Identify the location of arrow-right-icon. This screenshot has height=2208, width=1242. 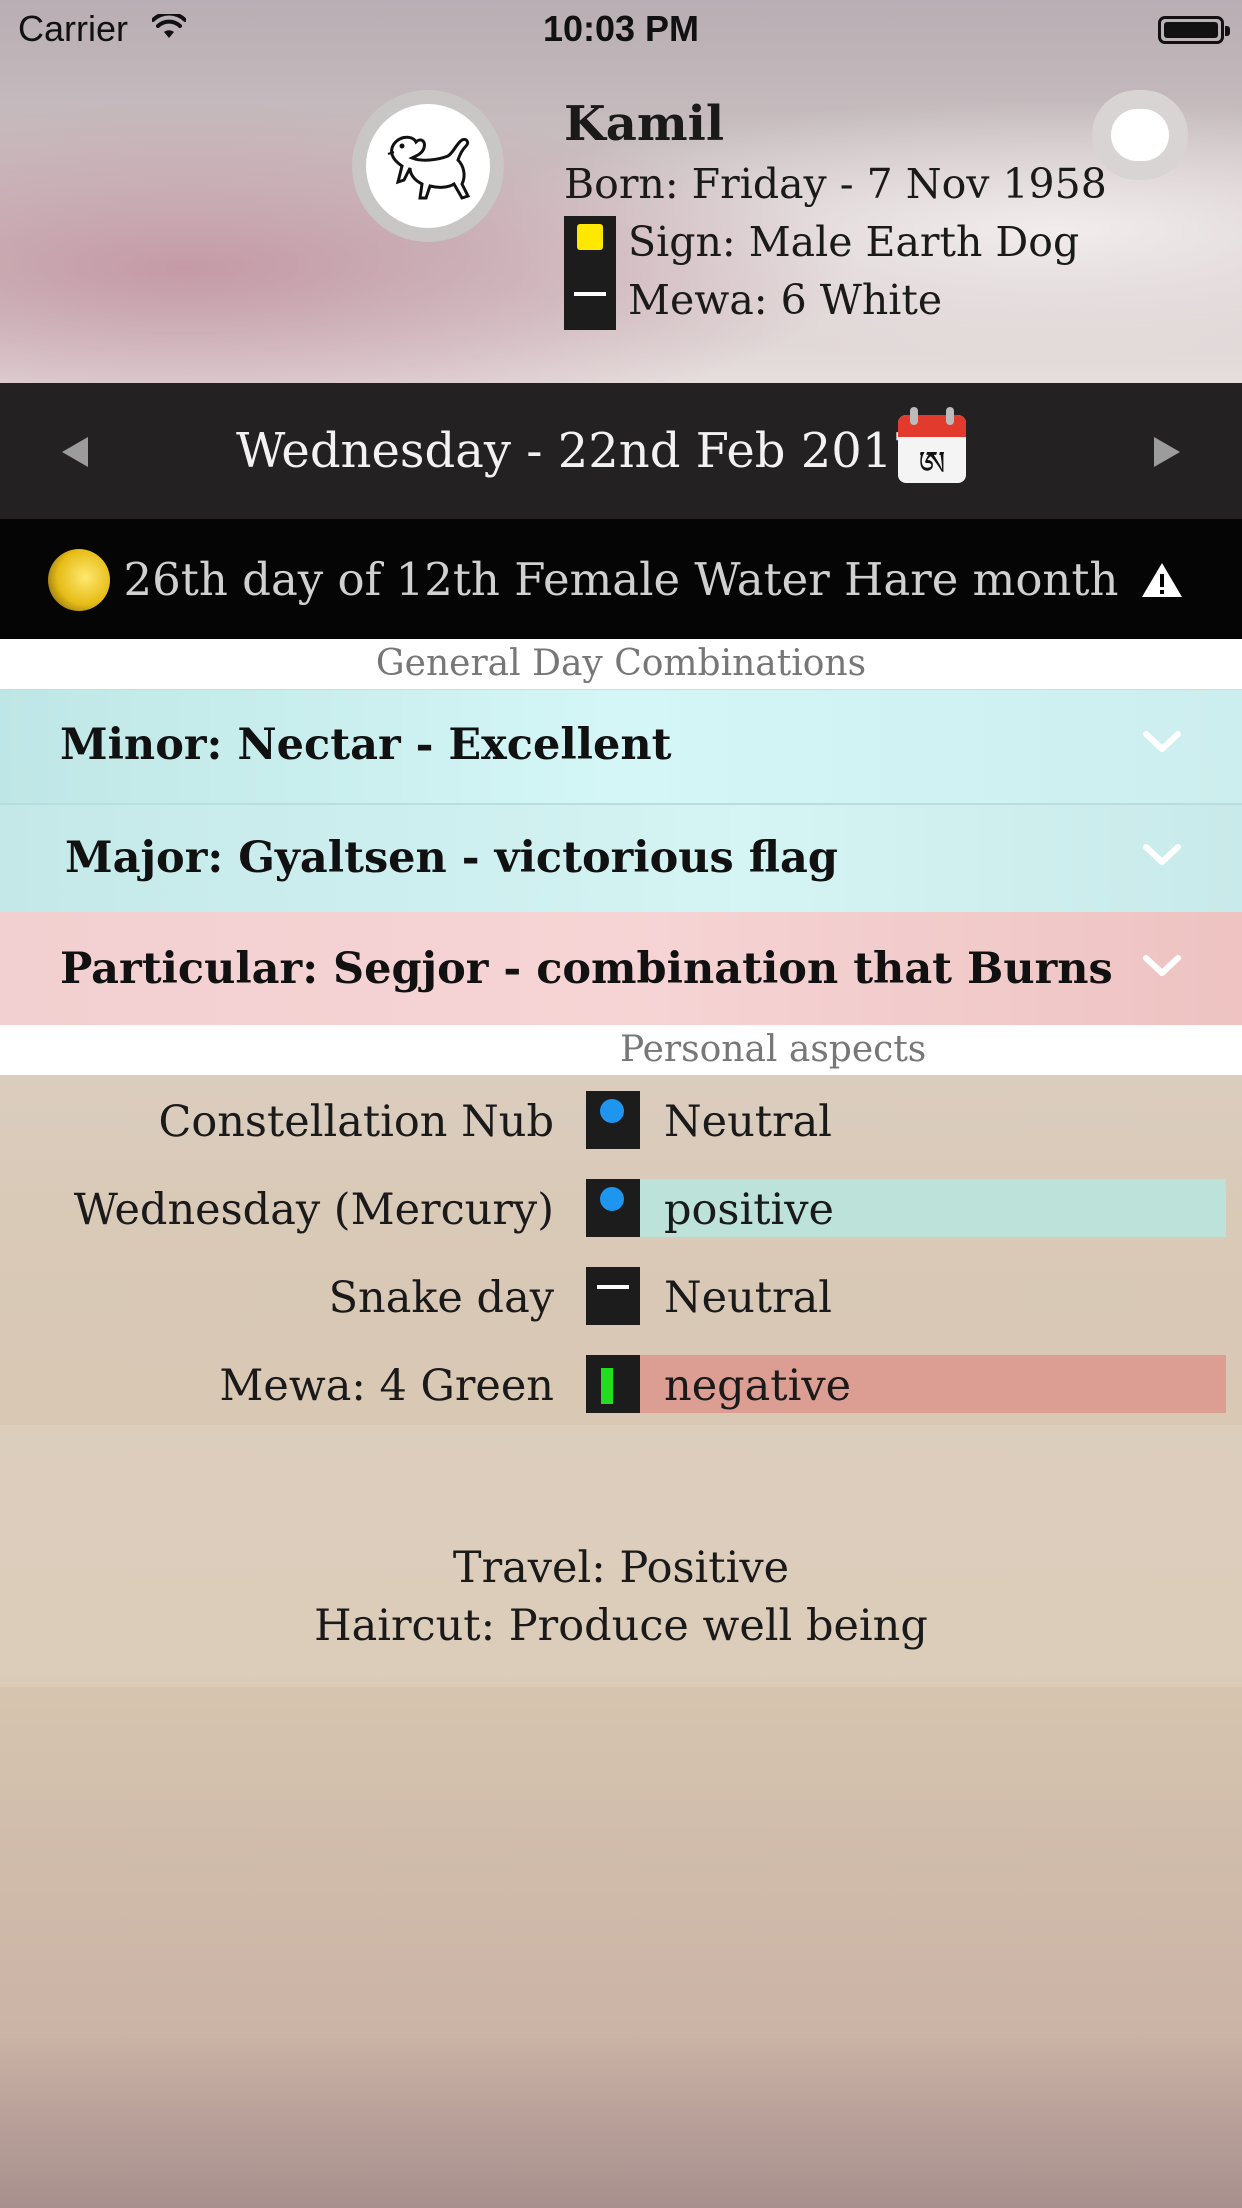
(1167, 452).